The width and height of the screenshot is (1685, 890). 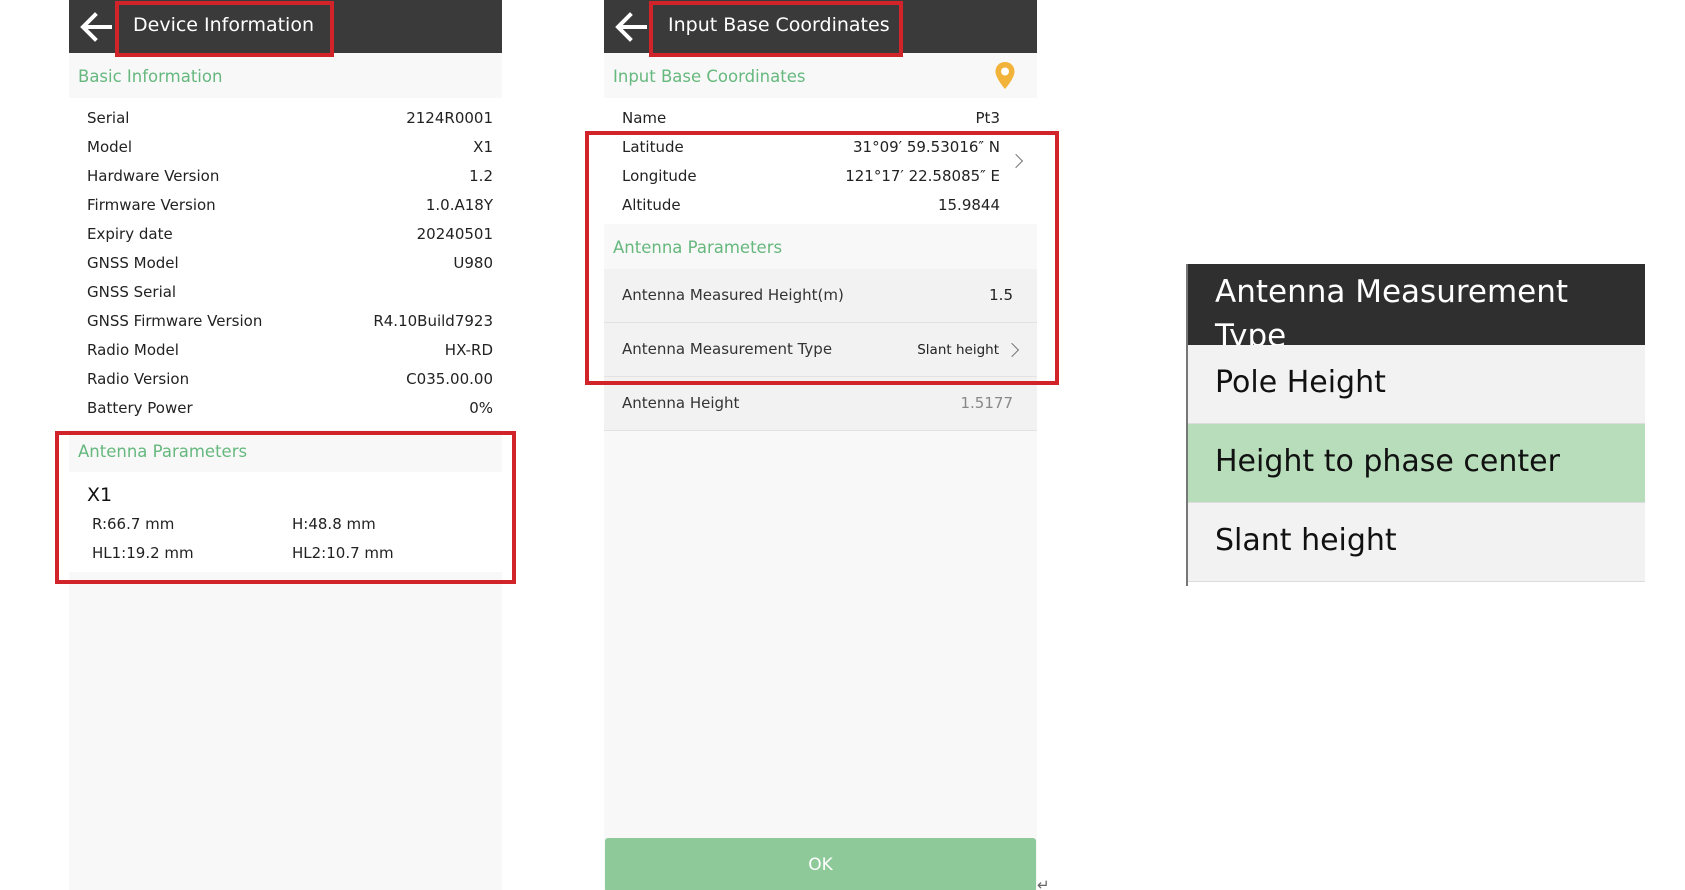 What do you see at coordinates (709, 76) in the screenshot?
I see `section-title-input-base-coordinates: Input Base Coordinates` at bounding box center [709, 76].